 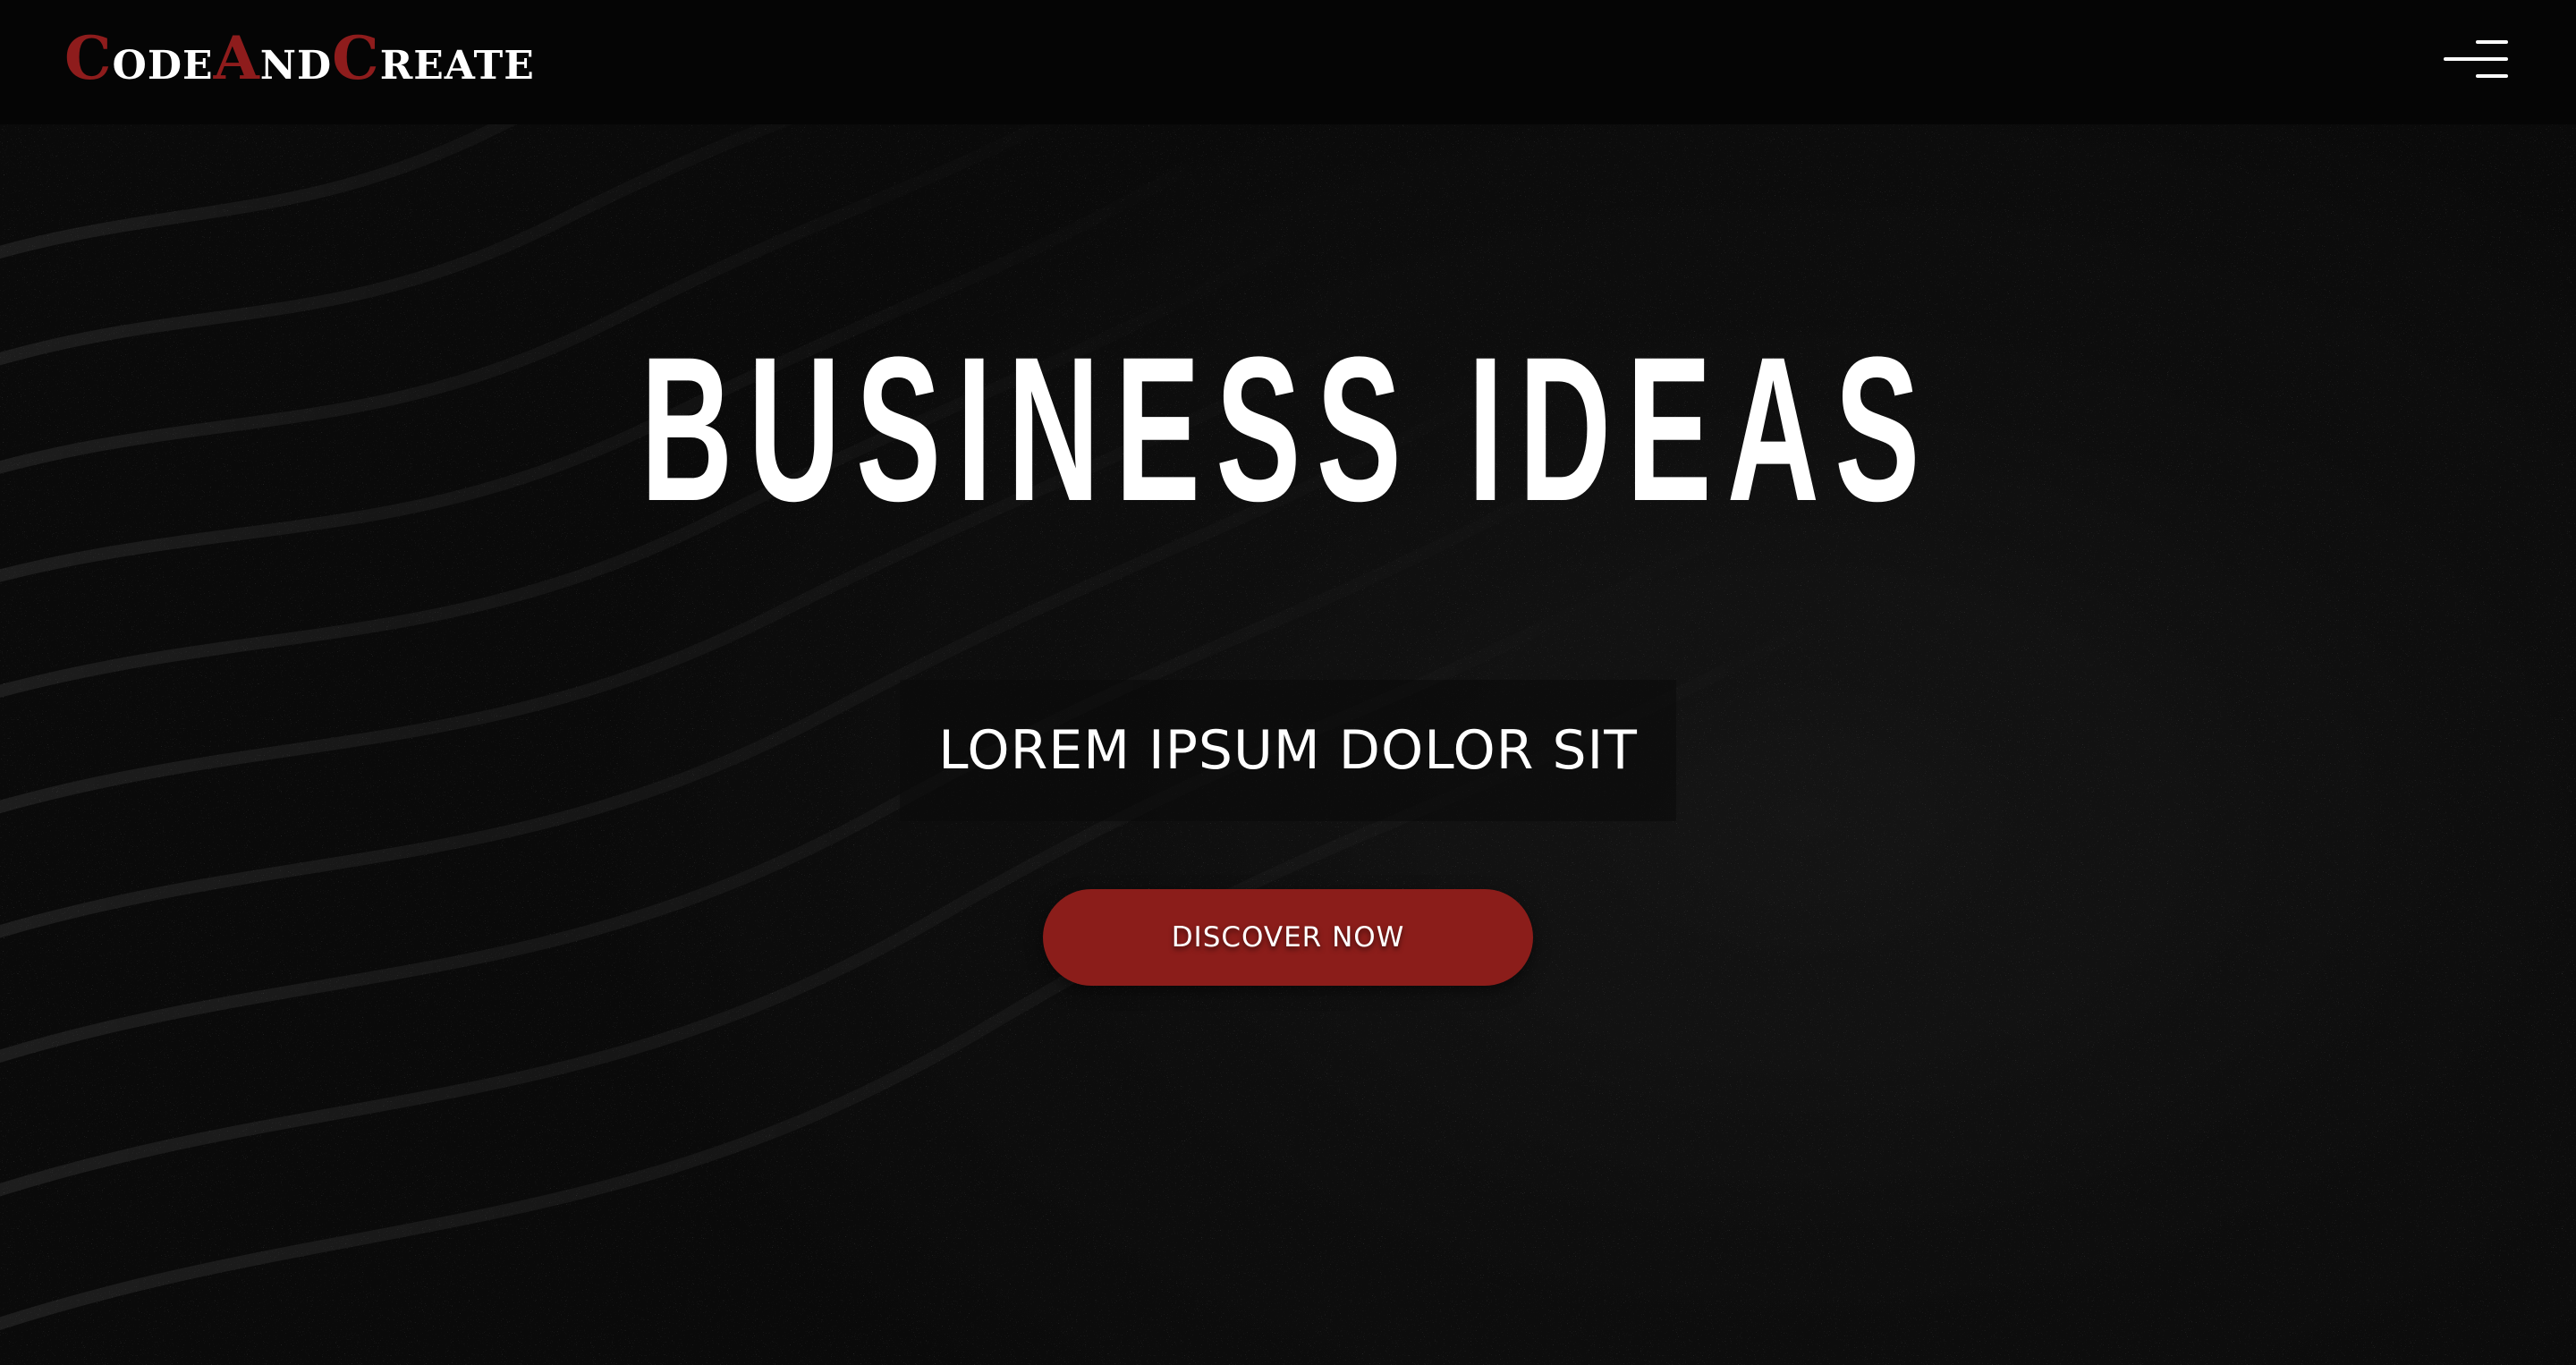 I want to click on hero-subtitle-box: LOREM IPSUM DOLOR SIT, so click(x=1288, y=750).